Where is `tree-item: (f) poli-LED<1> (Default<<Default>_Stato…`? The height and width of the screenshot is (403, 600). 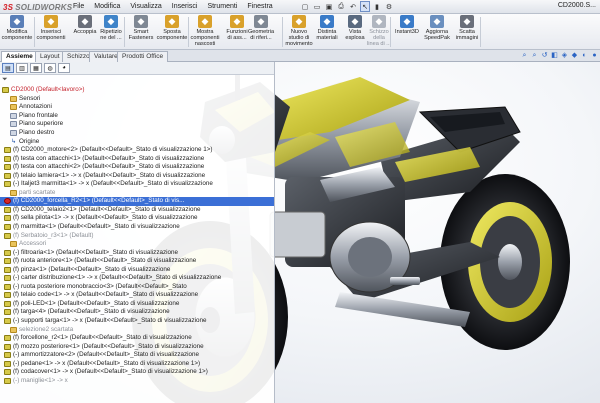
tree-item: (f) poli-LED<1> (Default<<Default>_Stato… is located at coordinates (137, 304).